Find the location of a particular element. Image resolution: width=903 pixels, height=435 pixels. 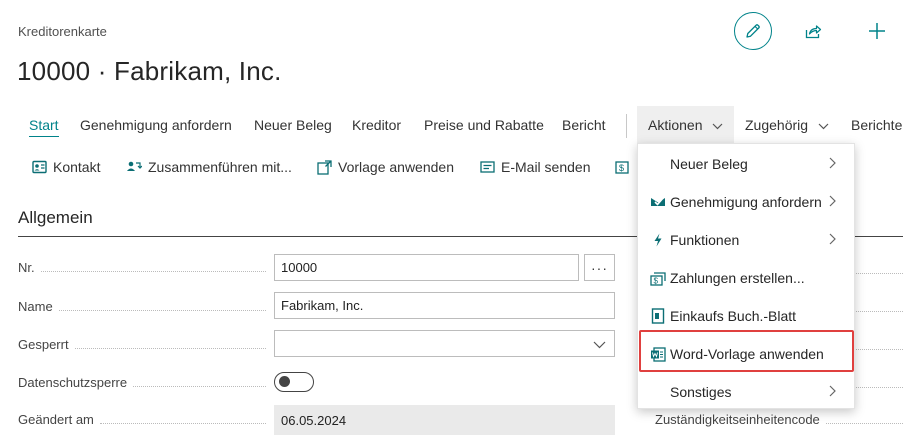

email-icon is located at coordinates (487, 167).